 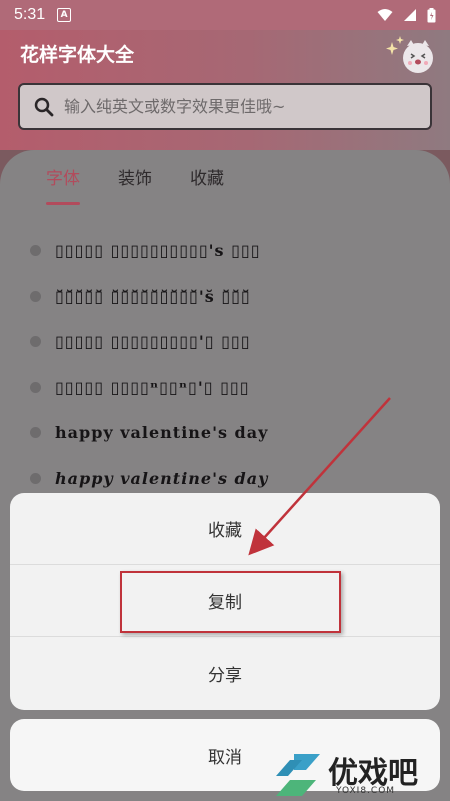 What do you see at coordinates (366, 791) in the screenshot?
I see `watermark-domain: YOXI8.COM` at bounding box center [366, 791].